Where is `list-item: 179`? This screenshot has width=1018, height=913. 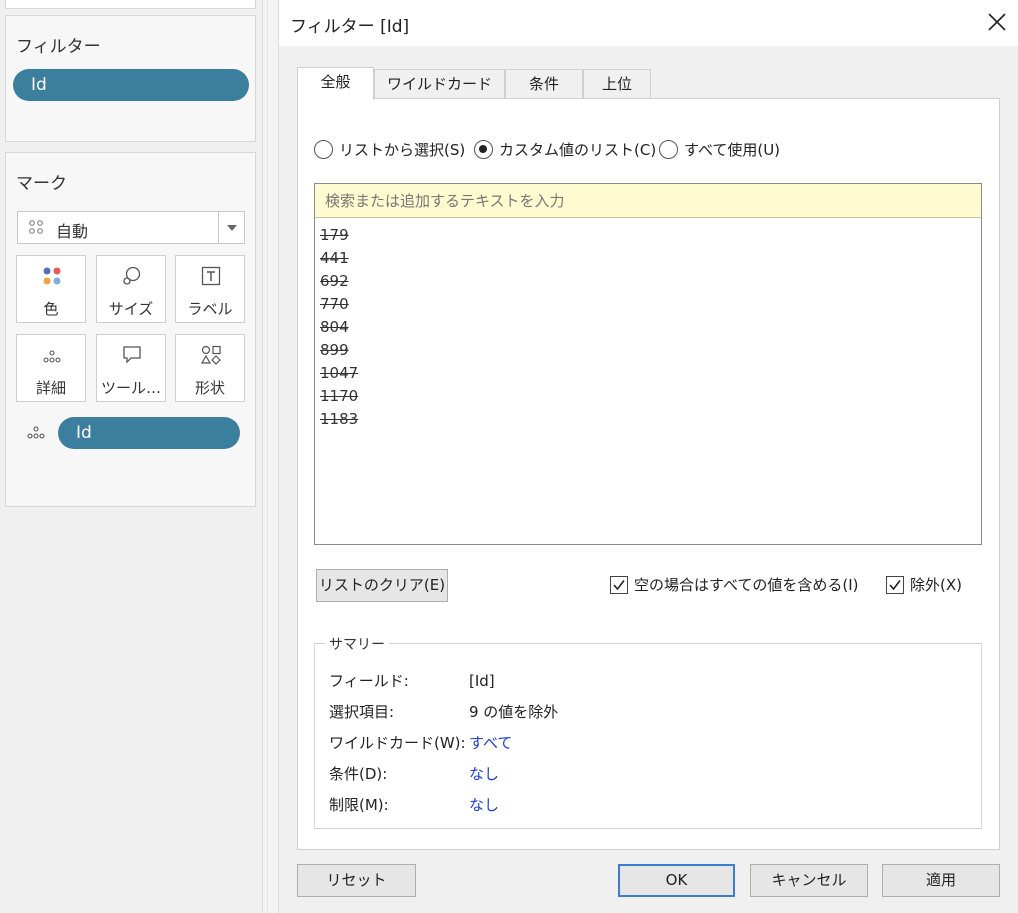
list-item: 179 is located at coordinates (339, 235).